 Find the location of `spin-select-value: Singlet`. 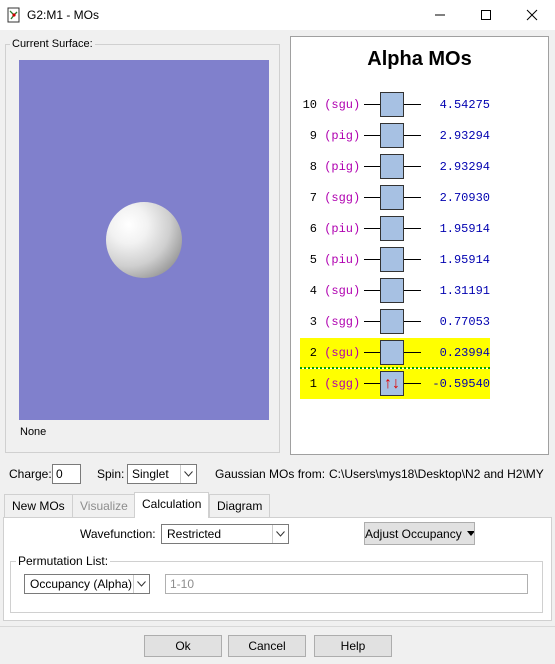

spin-select-value: Singlet is located at coordinates (150, 474).